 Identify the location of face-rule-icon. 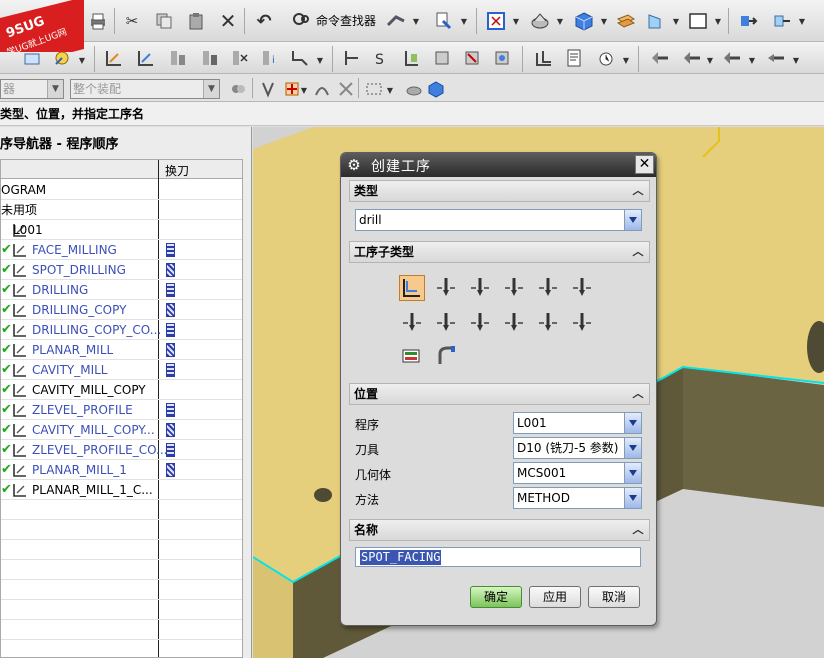
(346, 89).